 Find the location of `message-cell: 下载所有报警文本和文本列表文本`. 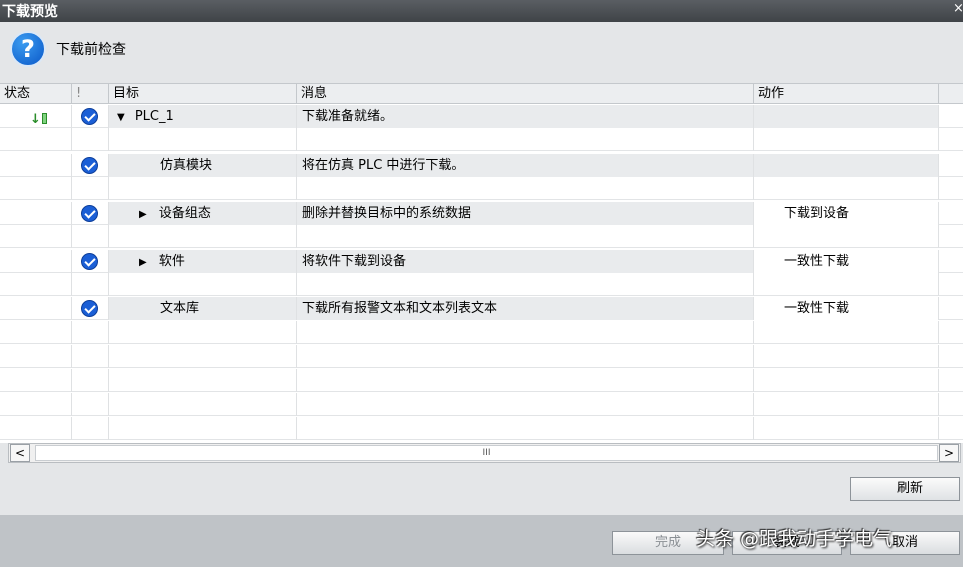

message-cell: 下载所有报警文本和文本列表文本 is located at coordinates (525, 308).